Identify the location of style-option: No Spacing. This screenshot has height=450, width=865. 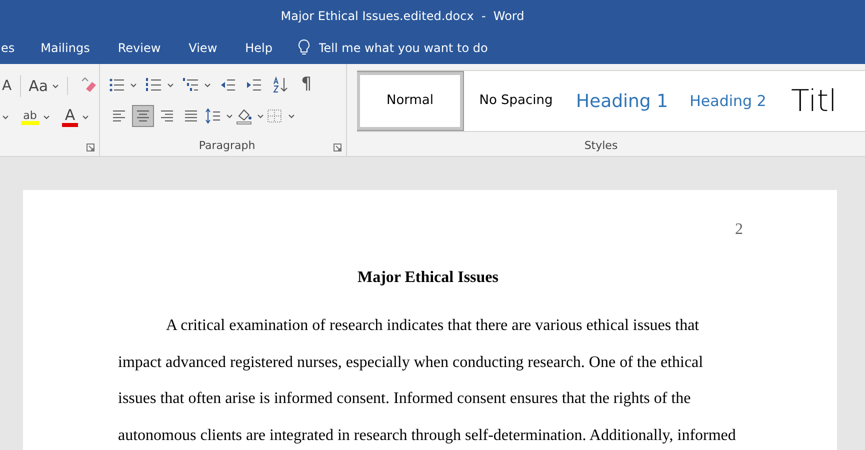
(516, 101).